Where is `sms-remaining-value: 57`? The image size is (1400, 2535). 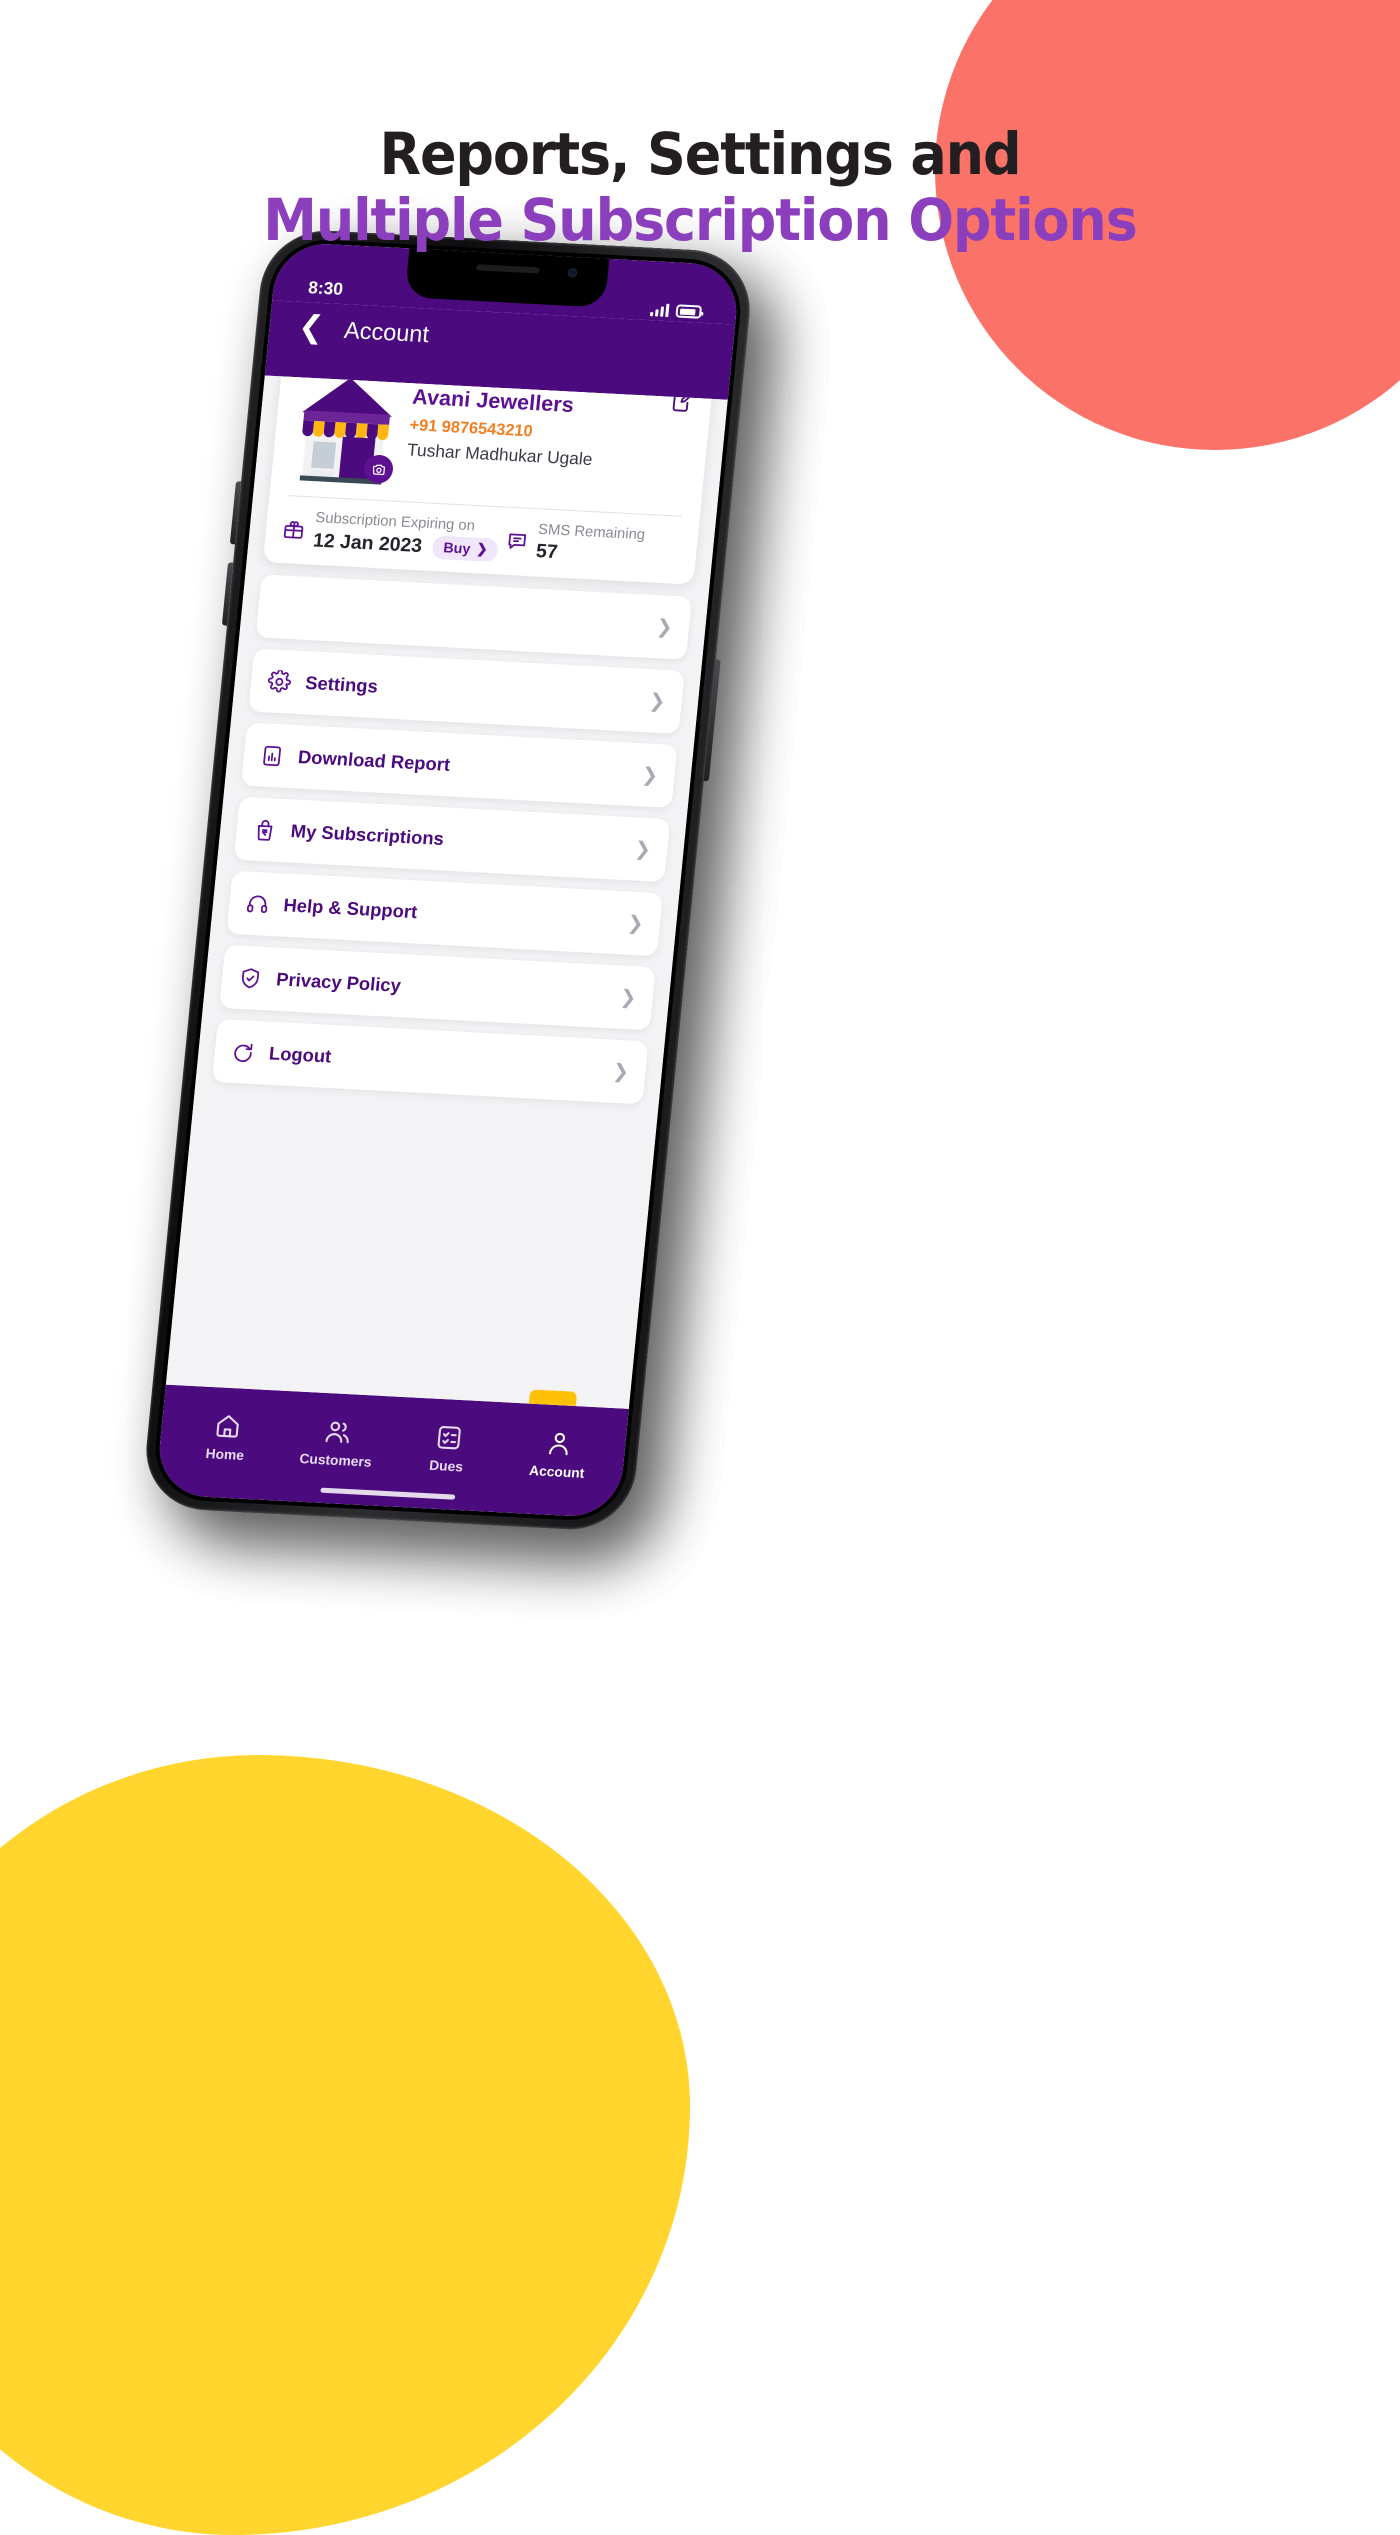
sms-remaining-value: 57 is located at coordinates (547, 552).